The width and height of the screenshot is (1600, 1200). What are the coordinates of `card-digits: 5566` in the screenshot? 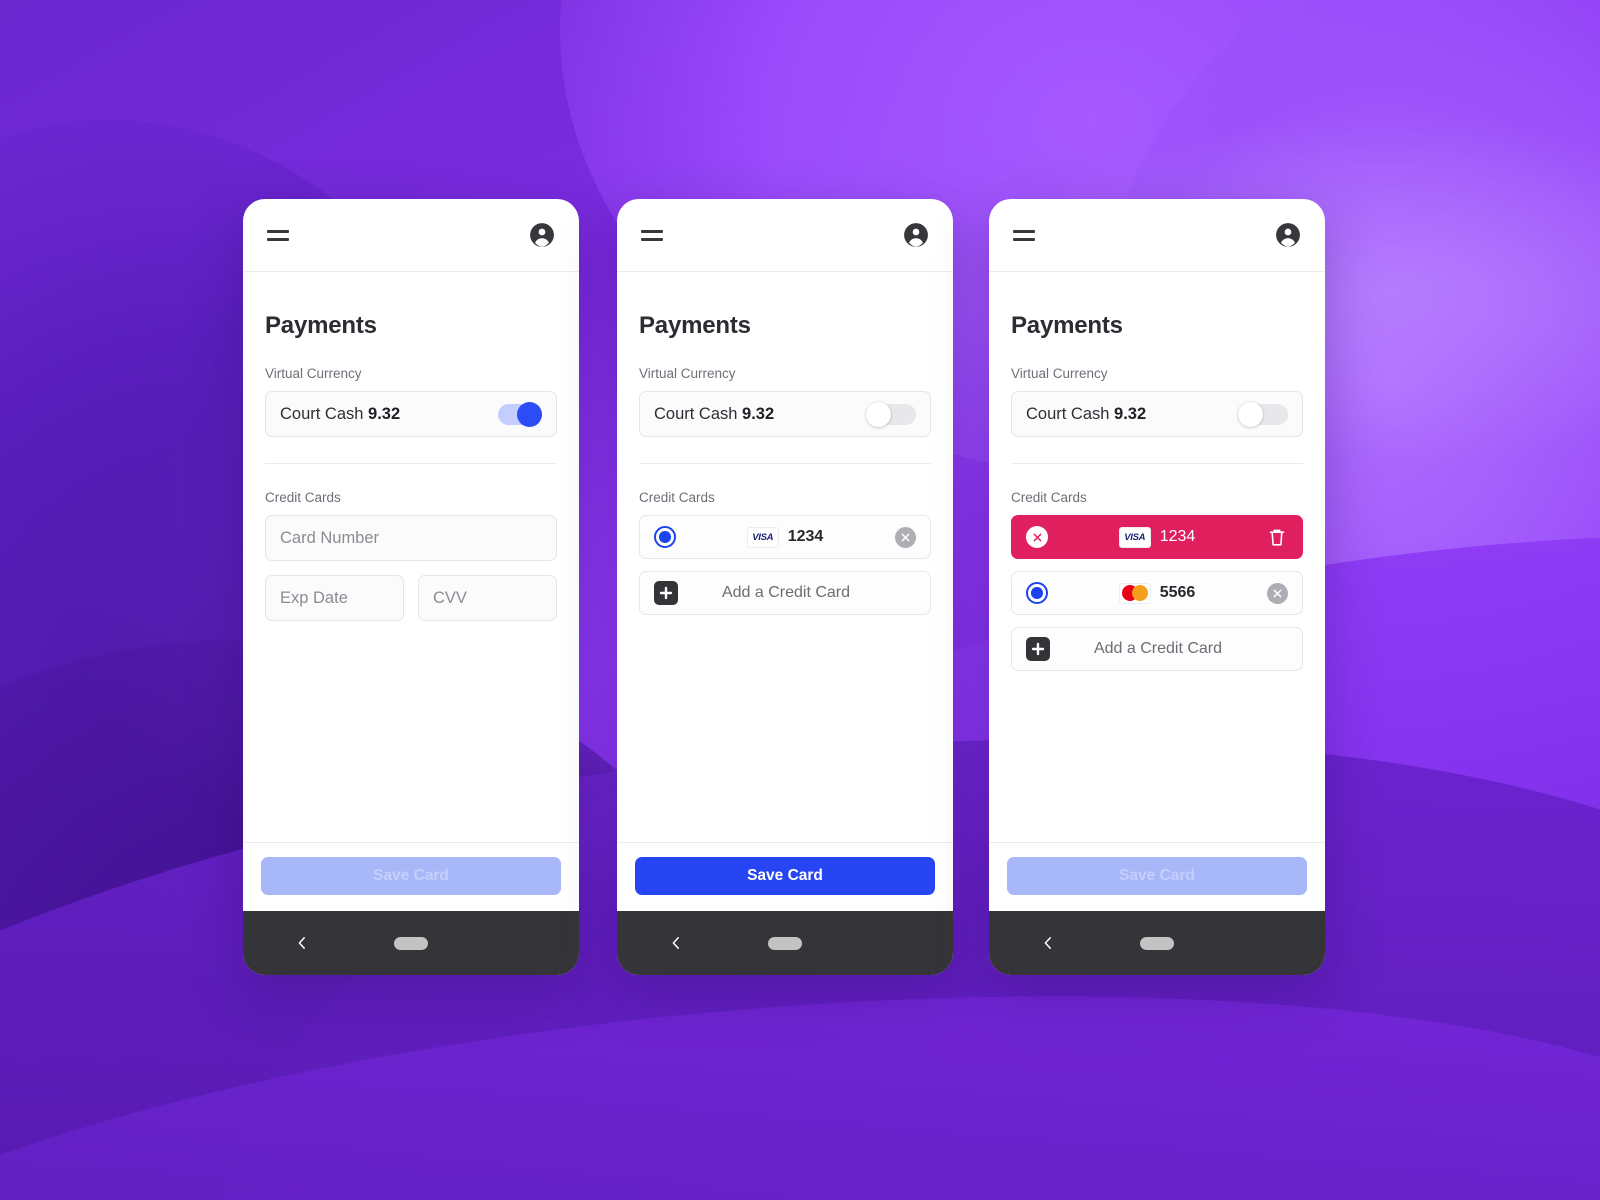 It's located at (1177, 592).